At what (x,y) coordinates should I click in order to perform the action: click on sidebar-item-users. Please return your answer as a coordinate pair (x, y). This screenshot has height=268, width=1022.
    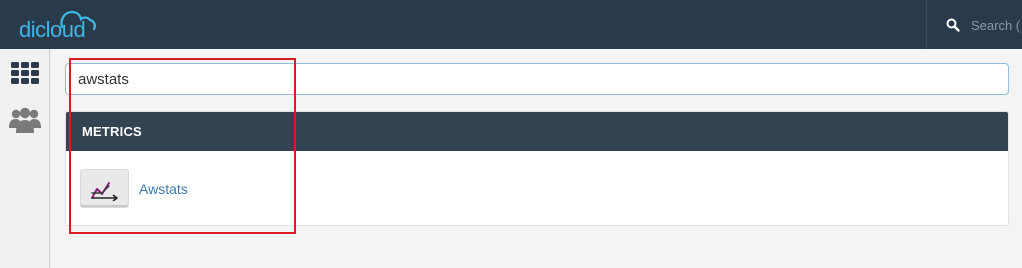
    Looking at the image, I should click on (25, 120).